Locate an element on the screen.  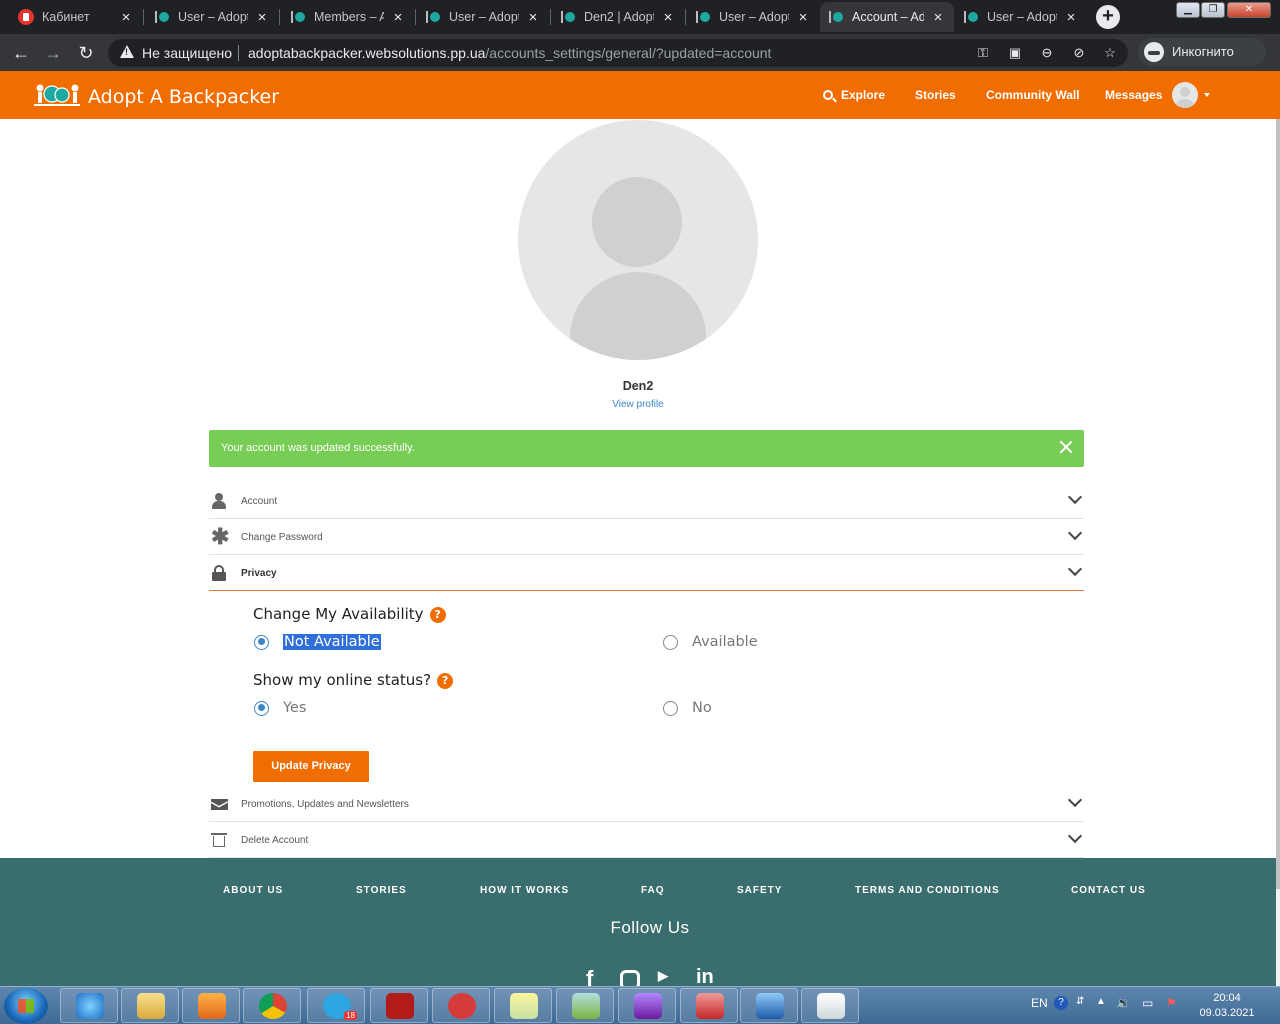
footer-link-contact: CONTACT US is located at coordinates (1108, 890).